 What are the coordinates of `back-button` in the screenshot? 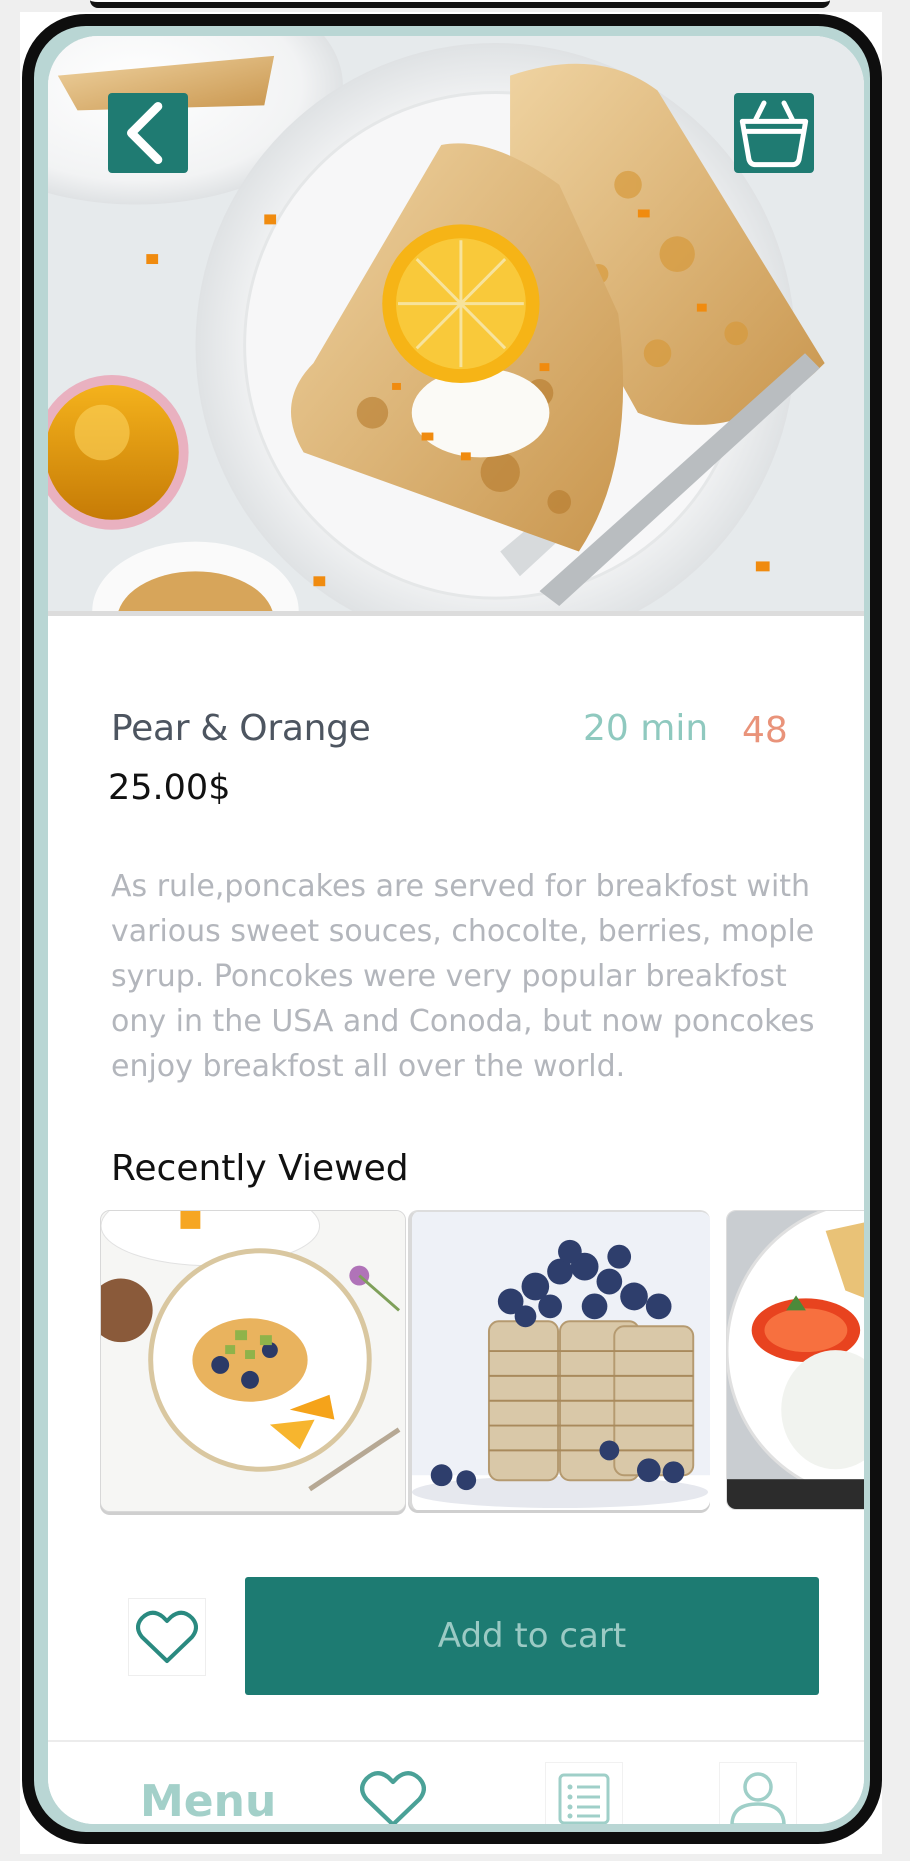 It's located at (148, 133).